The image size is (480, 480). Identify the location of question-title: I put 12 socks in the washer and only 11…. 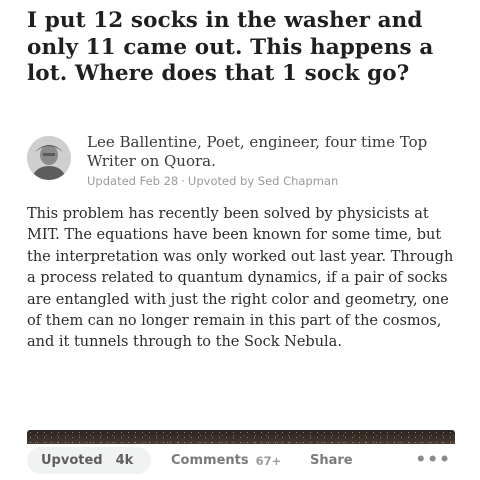
(242, 48).